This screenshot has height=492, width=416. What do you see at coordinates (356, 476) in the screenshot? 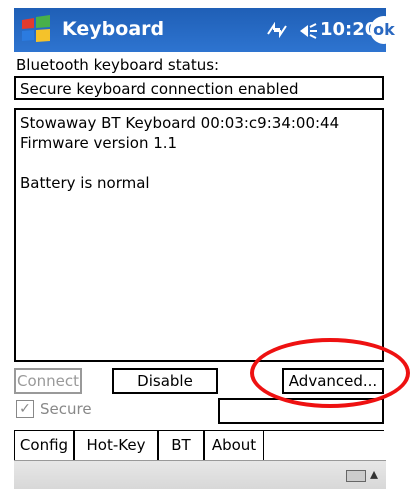
I see `keyboard-icon` at bounding box center [356, 476].